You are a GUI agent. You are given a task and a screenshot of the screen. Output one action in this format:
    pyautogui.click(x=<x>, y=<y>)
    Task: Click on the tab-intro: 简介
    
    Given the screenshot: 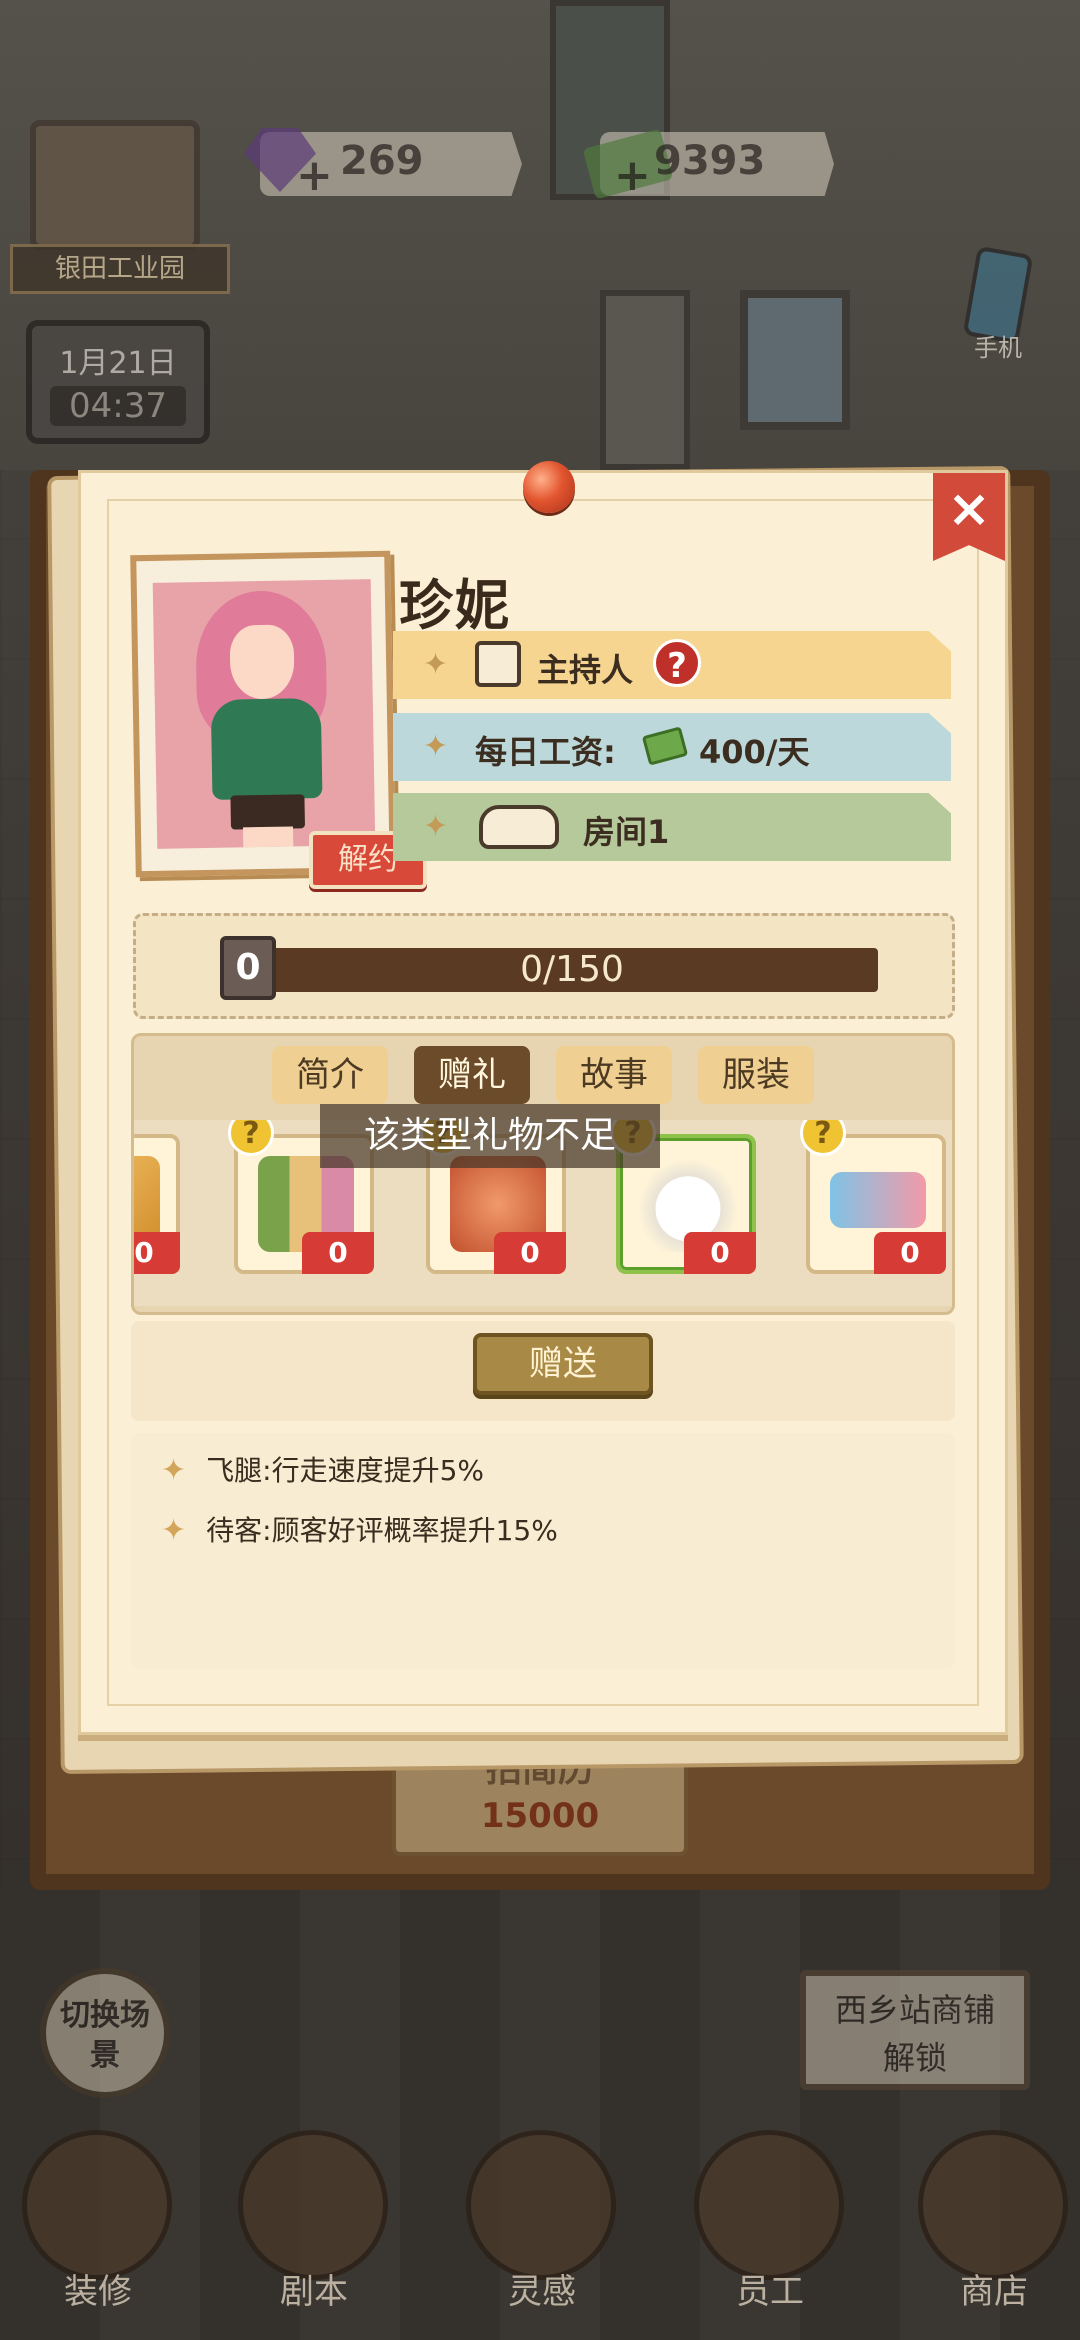 What is the action you would take?
    pyautogui.click(x=330, y=1075)
    